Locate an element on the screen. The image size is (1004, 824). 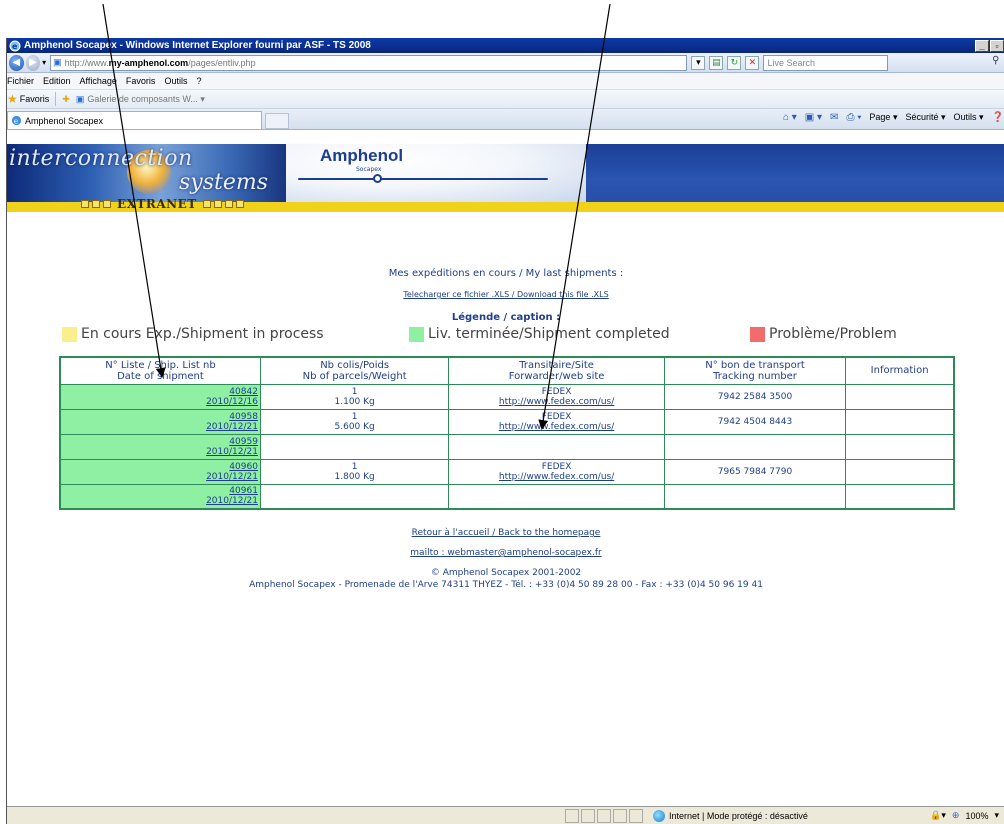
menu-help: ? is located at coordinates (198, 81).